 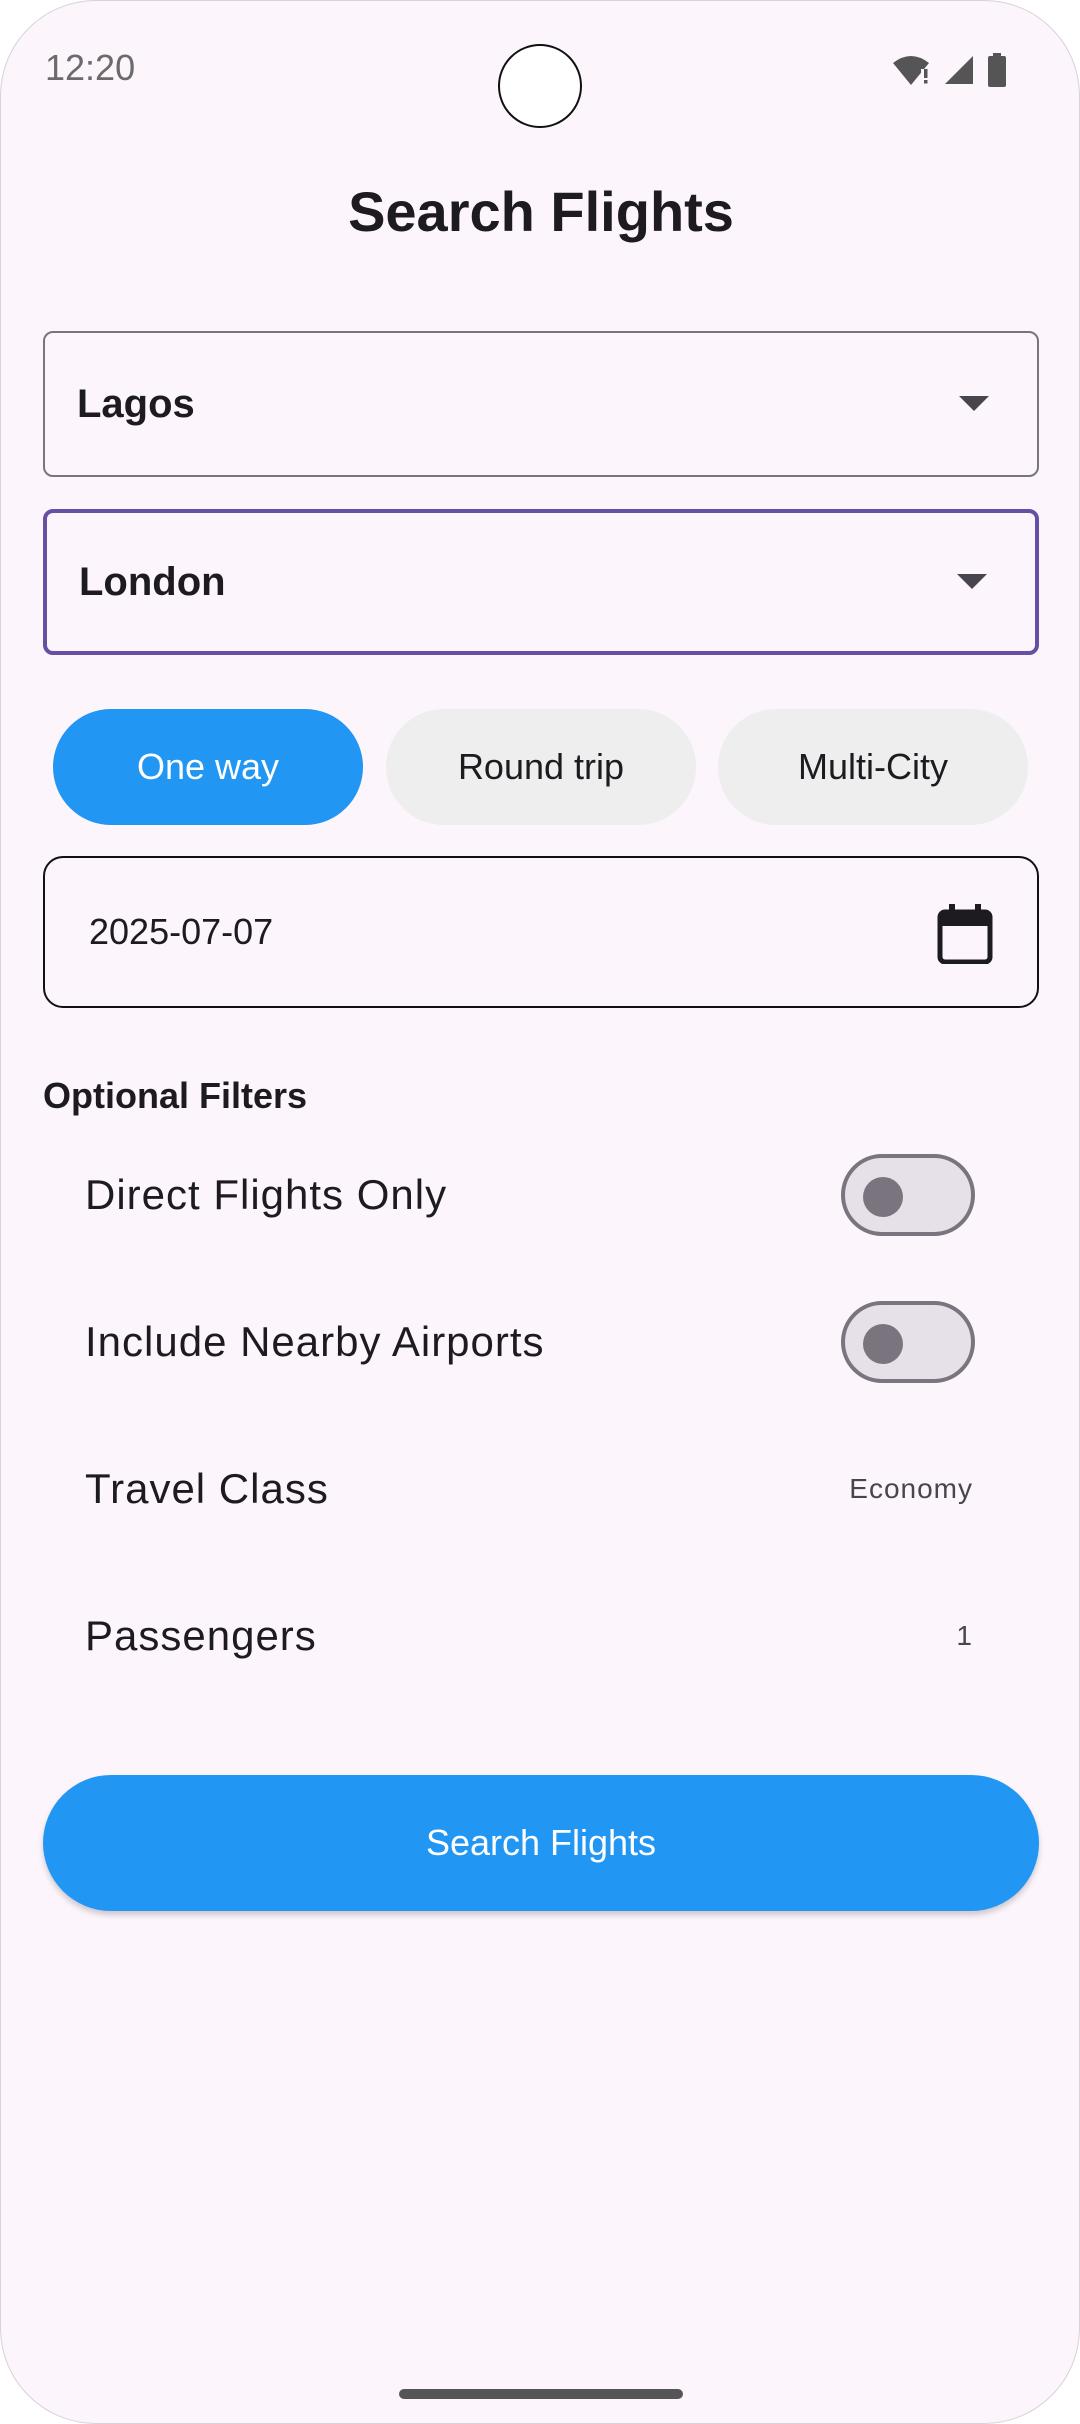 I want to click on wifi-alert-icon, so click(x=911, y=72).